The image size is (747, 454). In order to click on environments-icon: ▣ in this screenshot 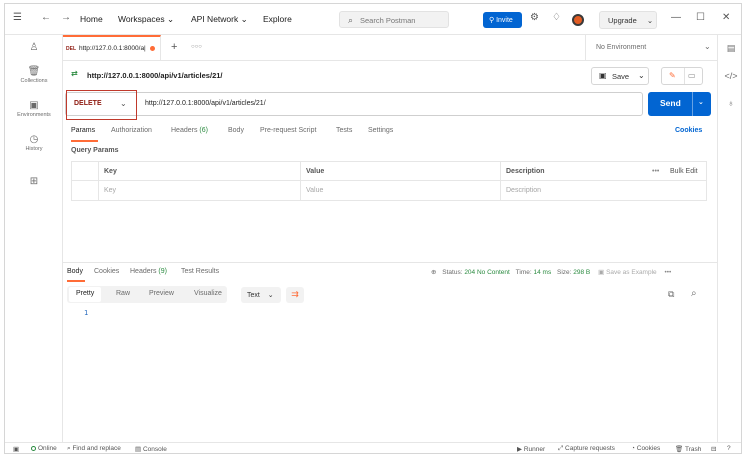, I will do `click(34, 105)`.